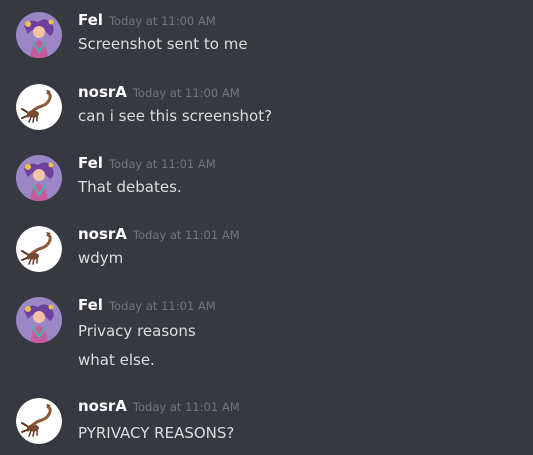  Describe the element at coordinates (101, 258) in the screenshot. I see `message-text: wdym` at that location.